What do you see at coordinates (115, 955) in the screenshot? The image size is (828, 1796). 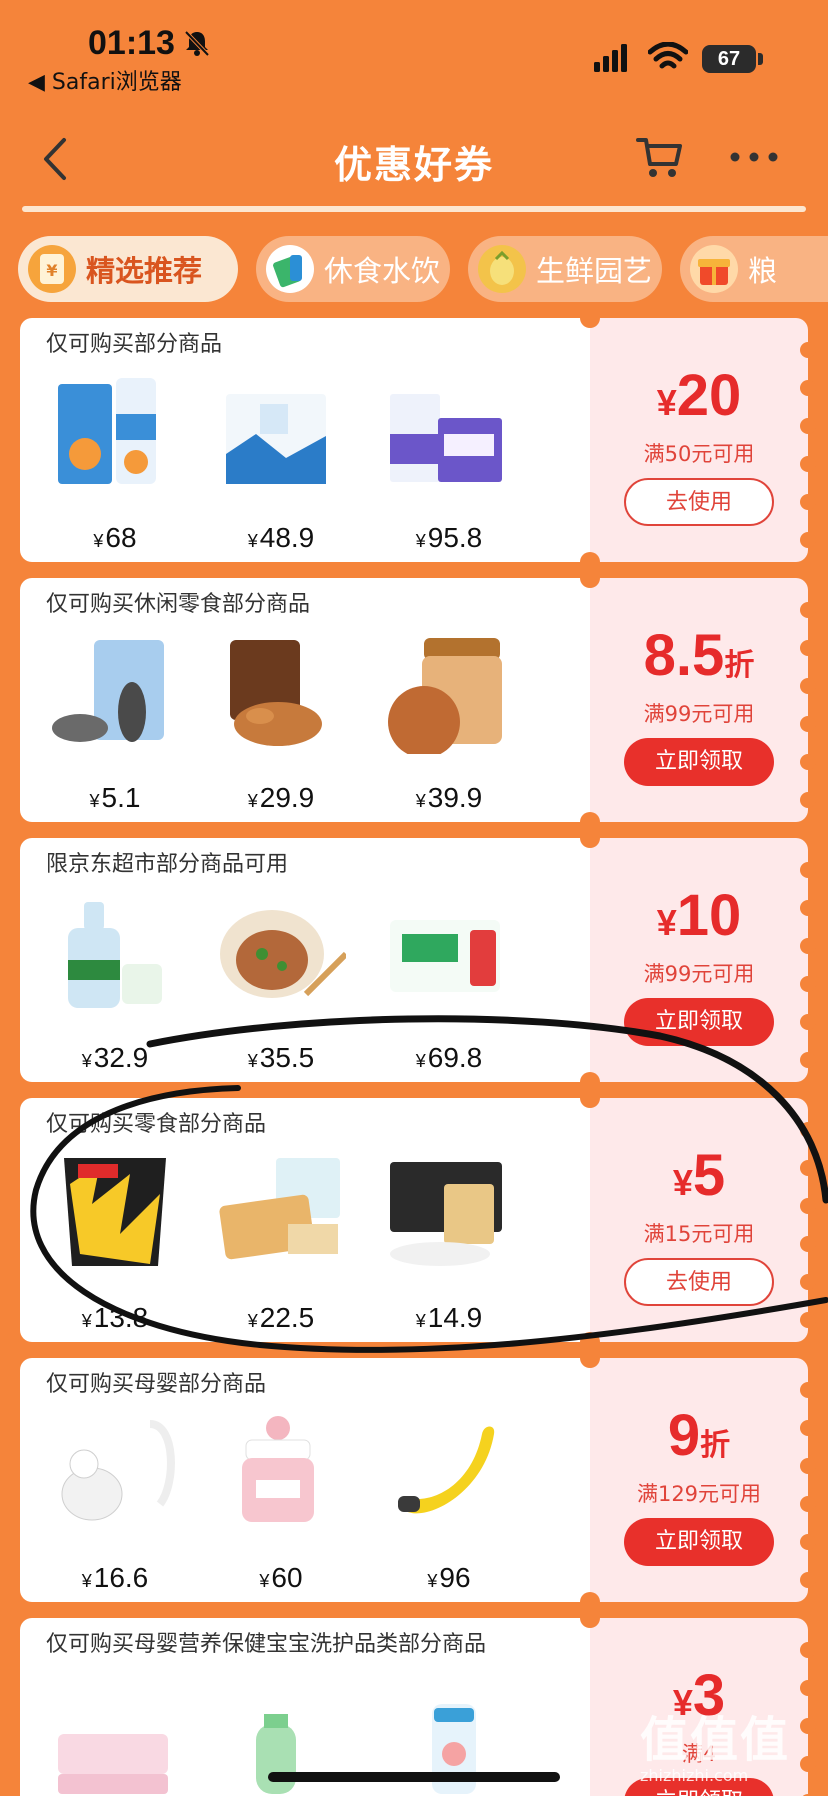 I see `water-bottle-image` at bounding box center [115, 955].